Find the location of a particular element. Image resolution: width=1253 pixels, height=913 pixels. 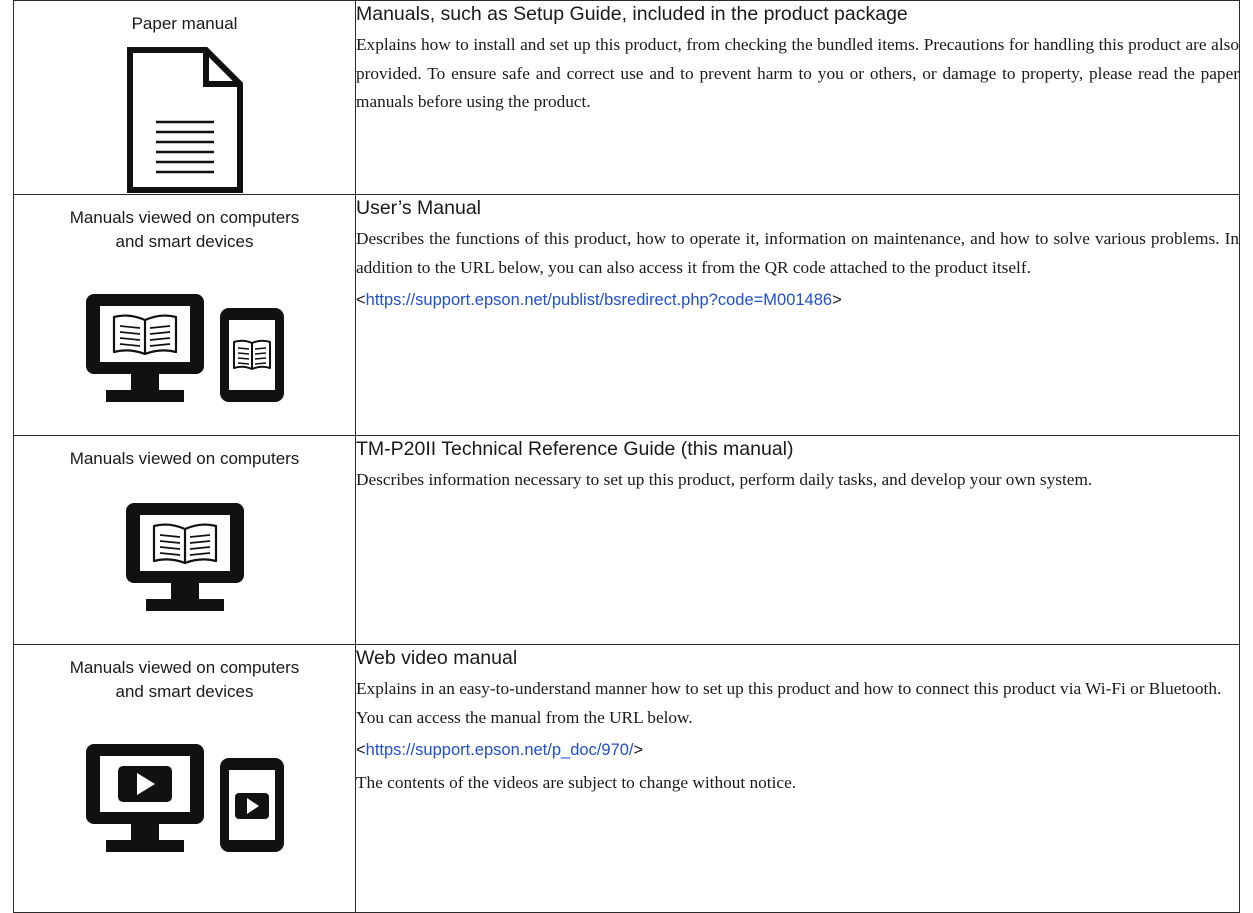

manual-title: User’s Manual is located at coordinates (418, 208).